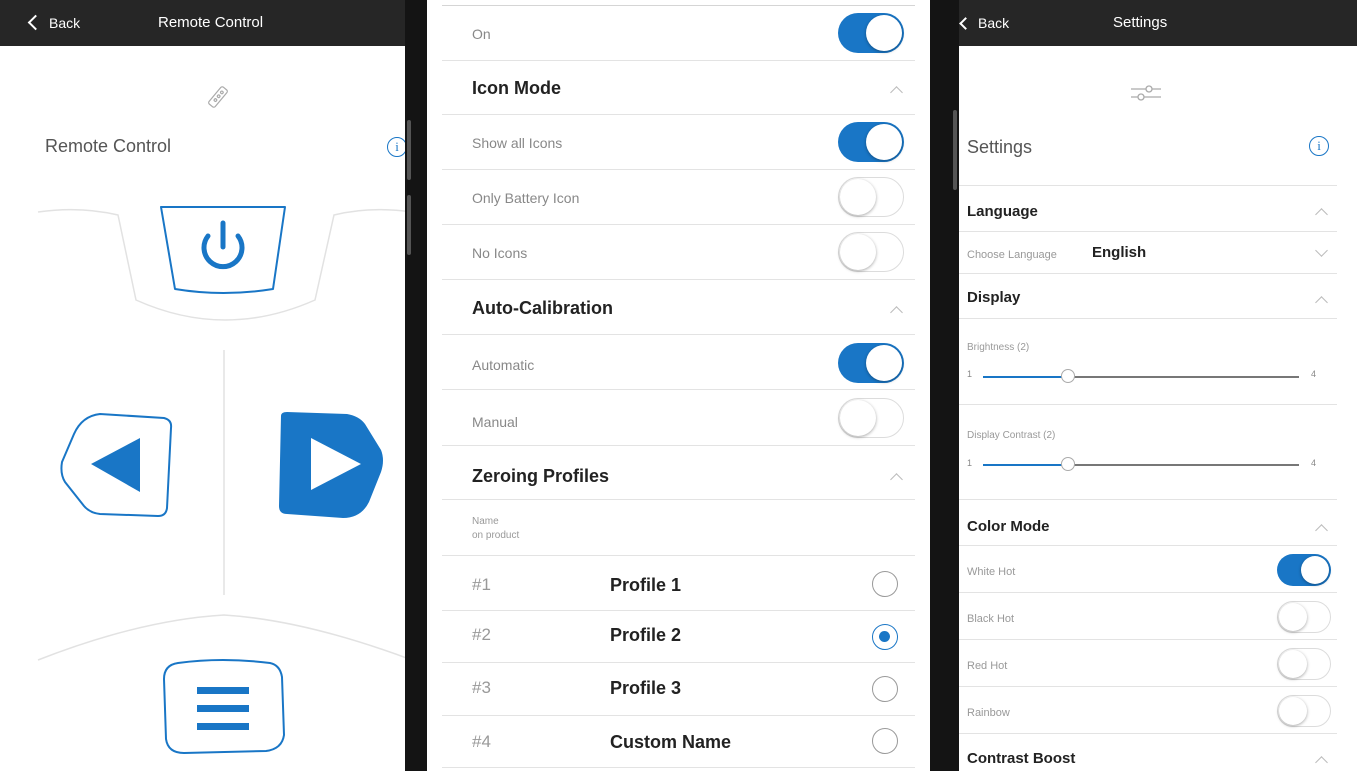  Describe the element at coordinates (500, 253) in the screenshot. I see `row-label: No Icons` at that location.